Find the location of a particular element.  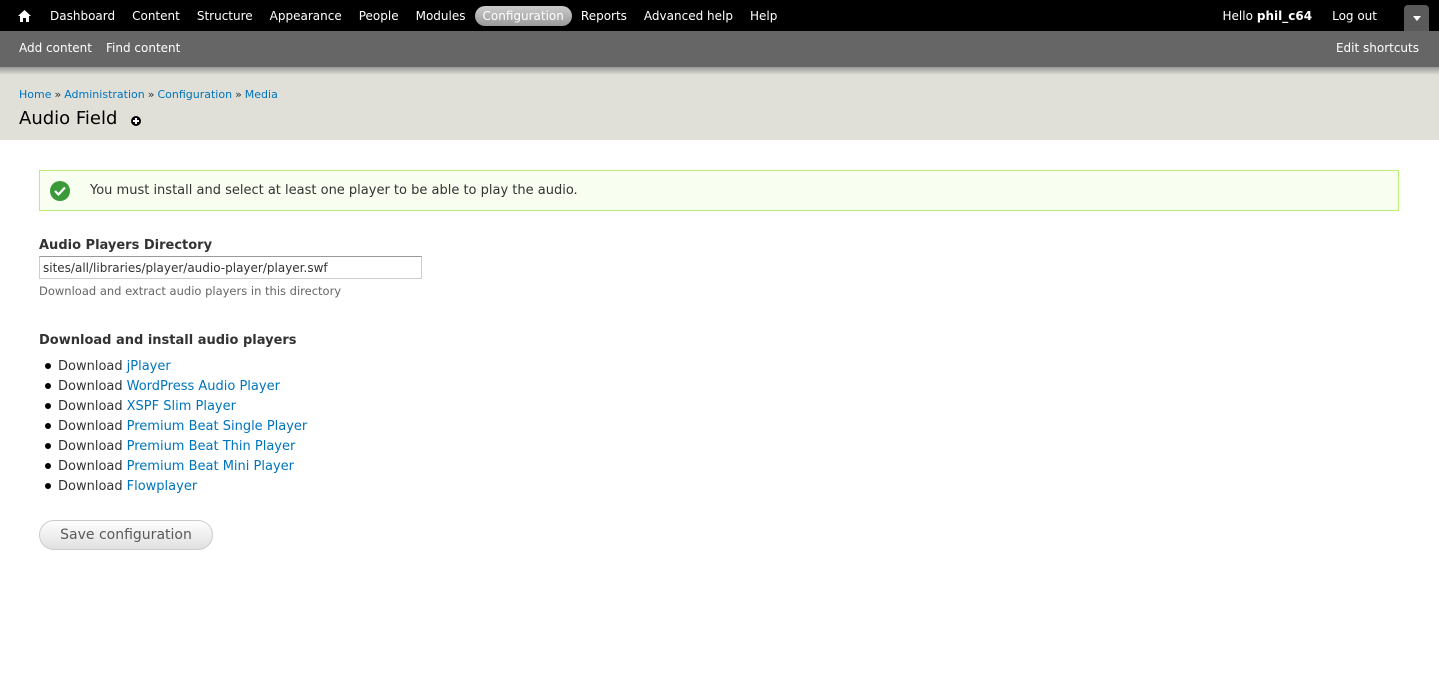

breadcrumb: Home» Administration» Configuration» Media is located at coordinates (148, 94).